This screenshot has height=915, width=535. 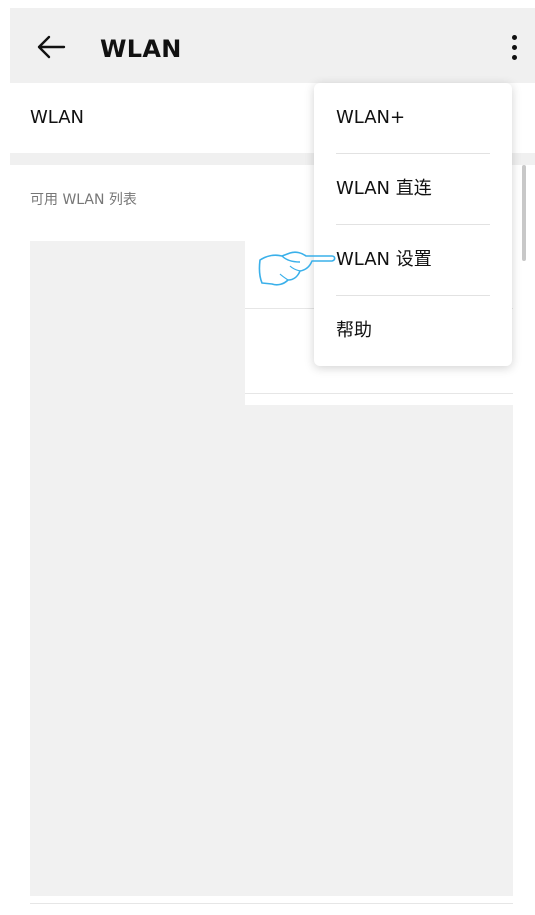 What do you see at coordinates (384, 188) in the screenshot?
I see `menu-item-label: WLAN 直连` at bounding box center [384, 188].